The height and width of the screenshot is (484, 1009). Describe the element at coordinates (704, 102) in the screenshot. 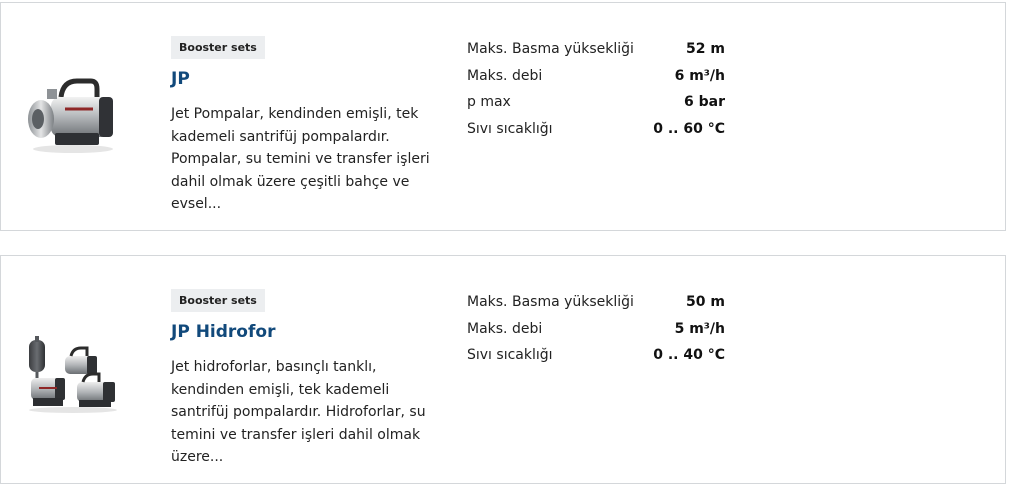

I see `spec-value: 6 bar` at that location.